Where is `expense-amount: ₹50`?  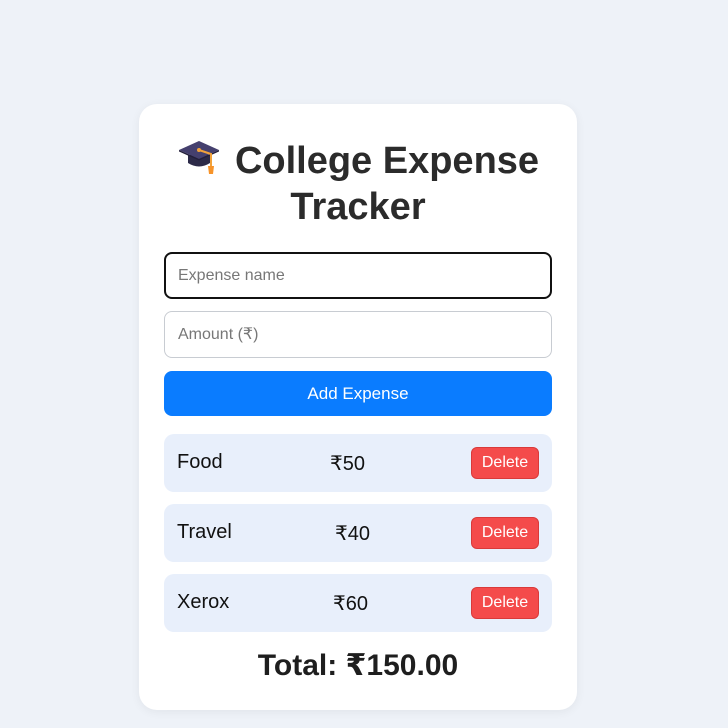
expense-amount: ₹50 is located at coordinates (347, 464).